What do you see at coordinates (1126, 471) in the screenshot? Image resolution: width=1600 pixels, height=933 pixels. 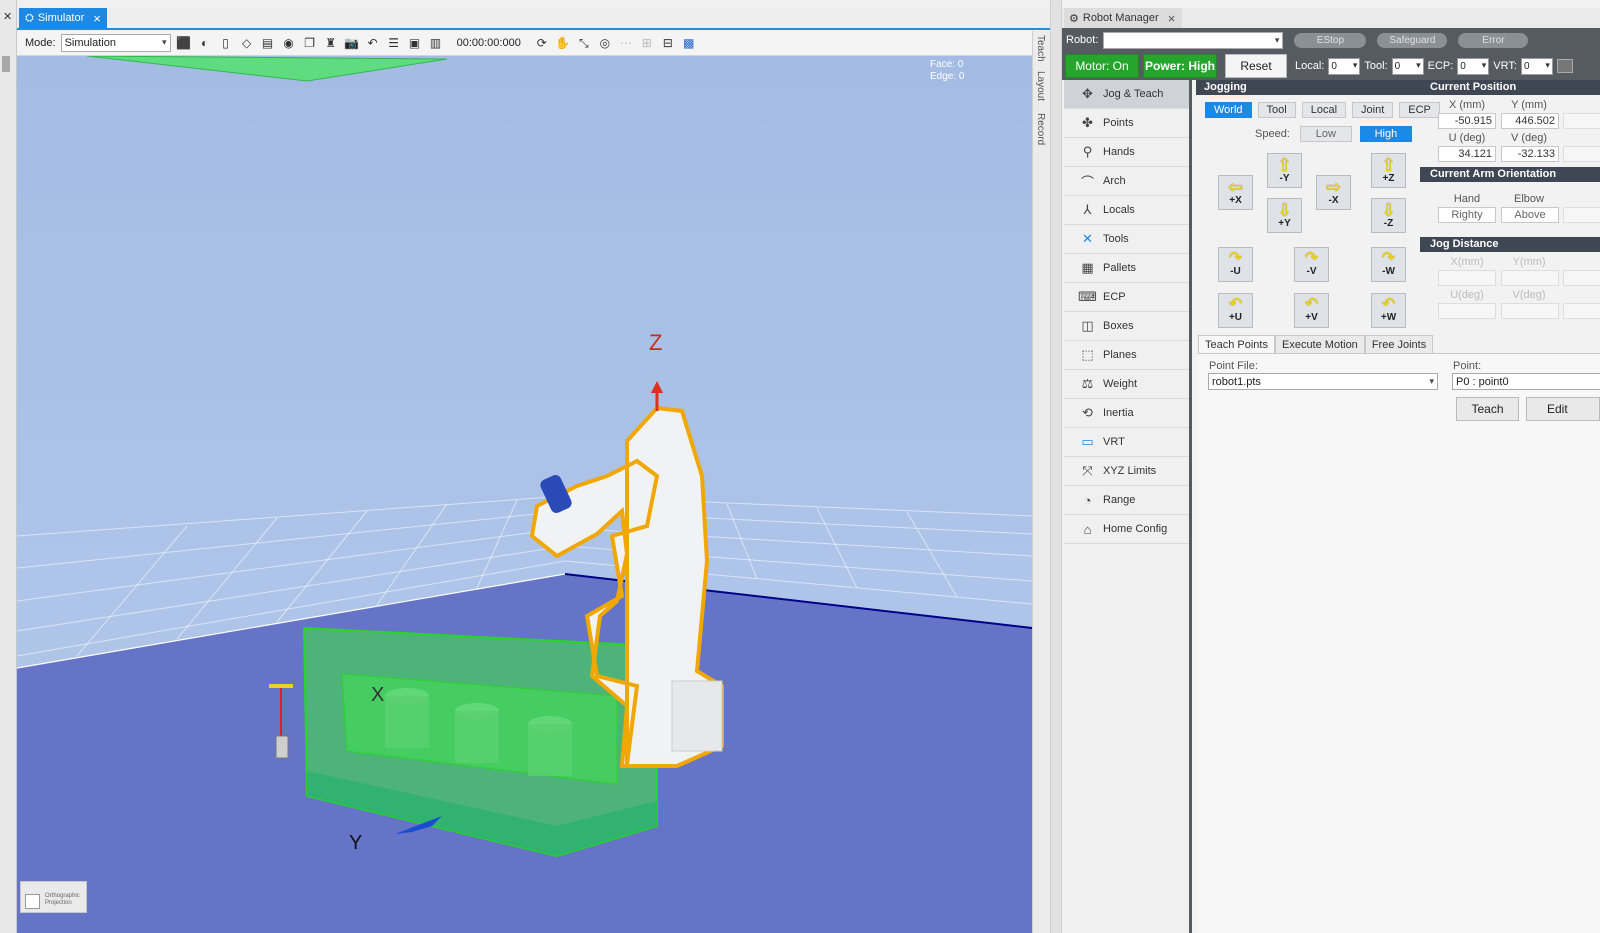 I see `nav-item-xyz-limits: ⤧ XYZ Limits` at bounding box center [1126, 471].